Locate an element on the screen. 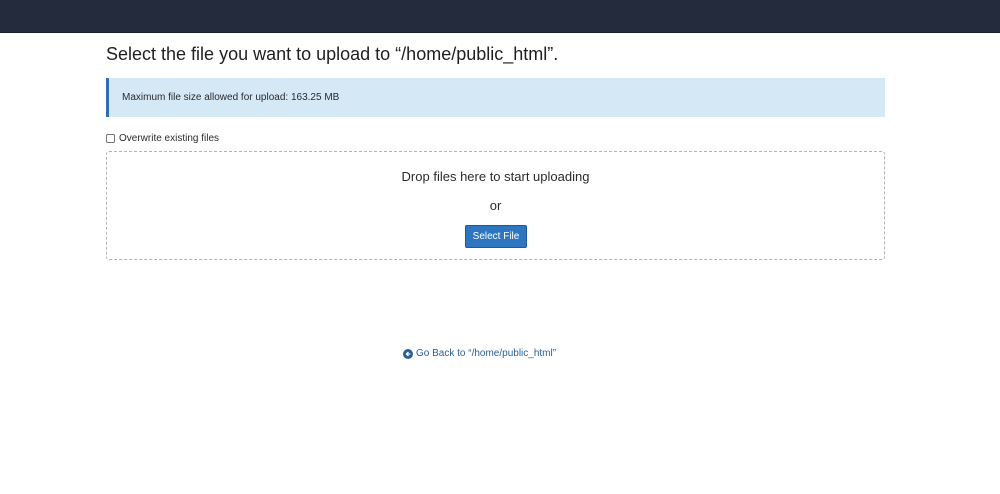  overwrite-option: Overwrite existing files is located at coordinates (162, 138).